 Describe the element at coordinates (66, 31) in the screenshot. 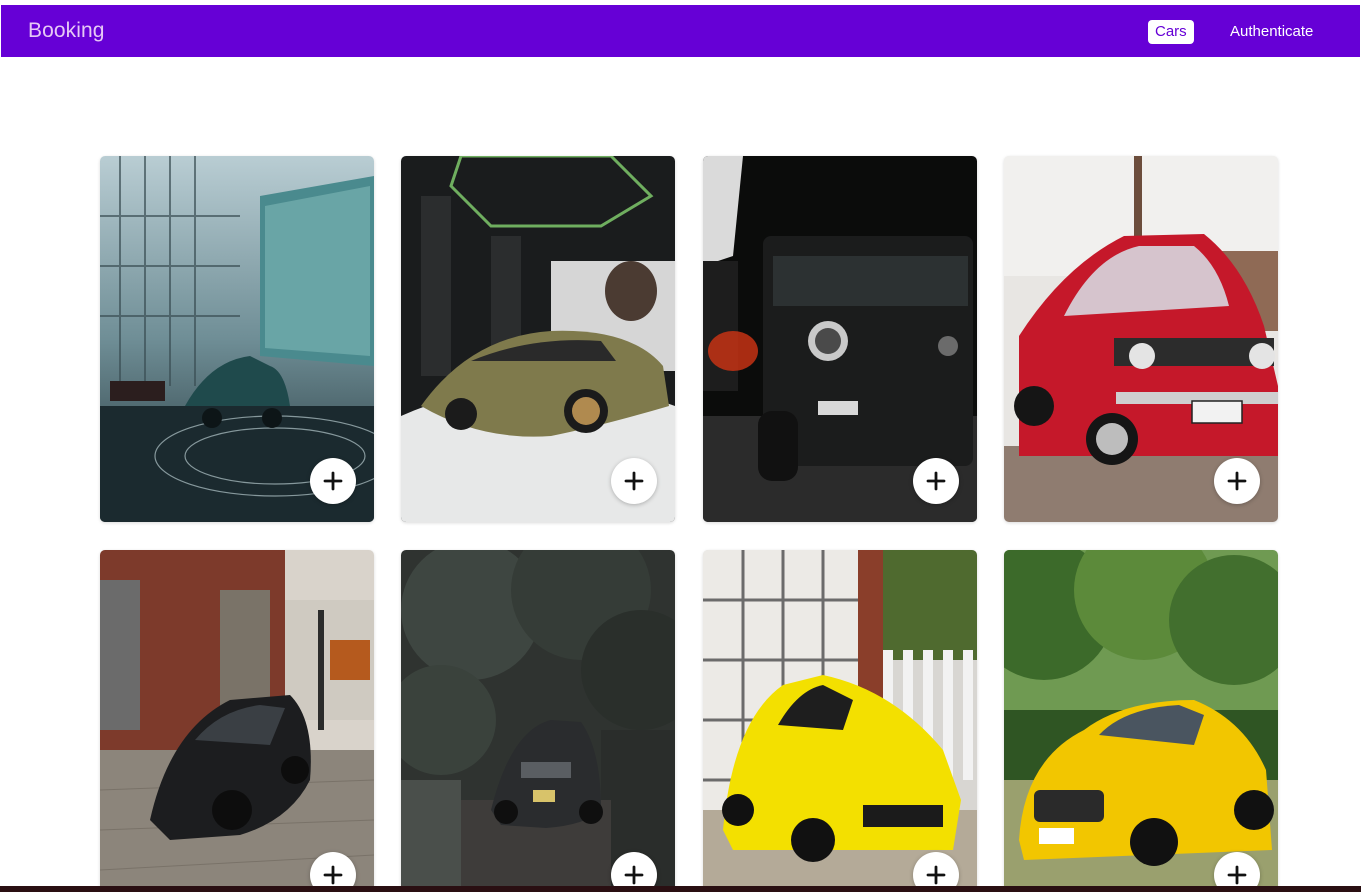

I see `brand-title: Booking` at that location.